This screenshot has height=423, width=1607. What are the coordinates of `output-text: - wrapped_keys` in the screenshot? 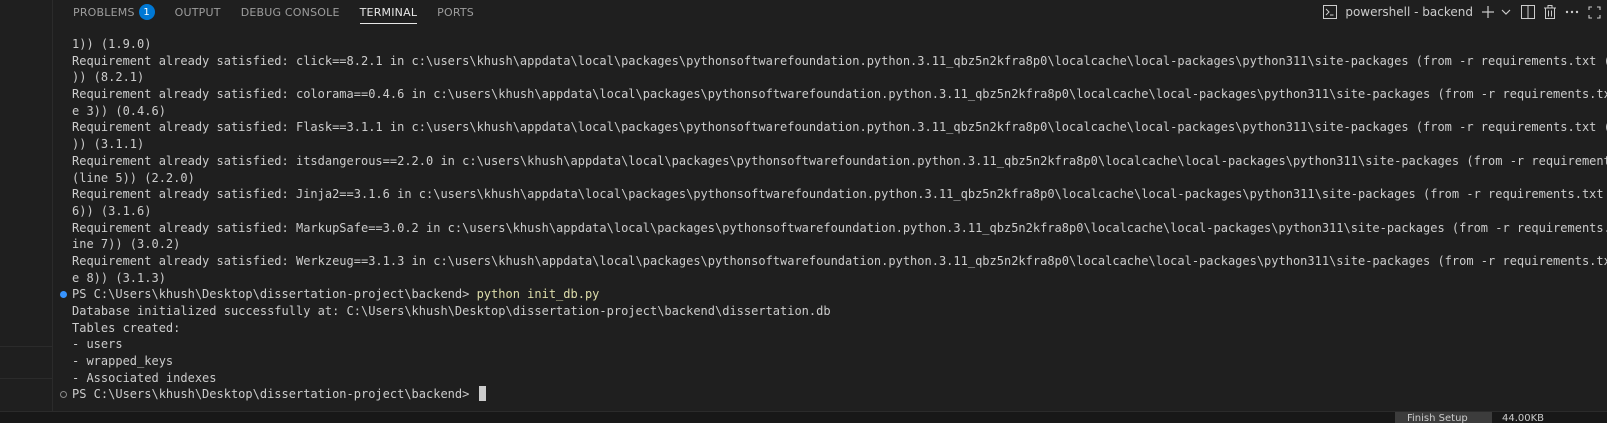 It's located at (123, 361).